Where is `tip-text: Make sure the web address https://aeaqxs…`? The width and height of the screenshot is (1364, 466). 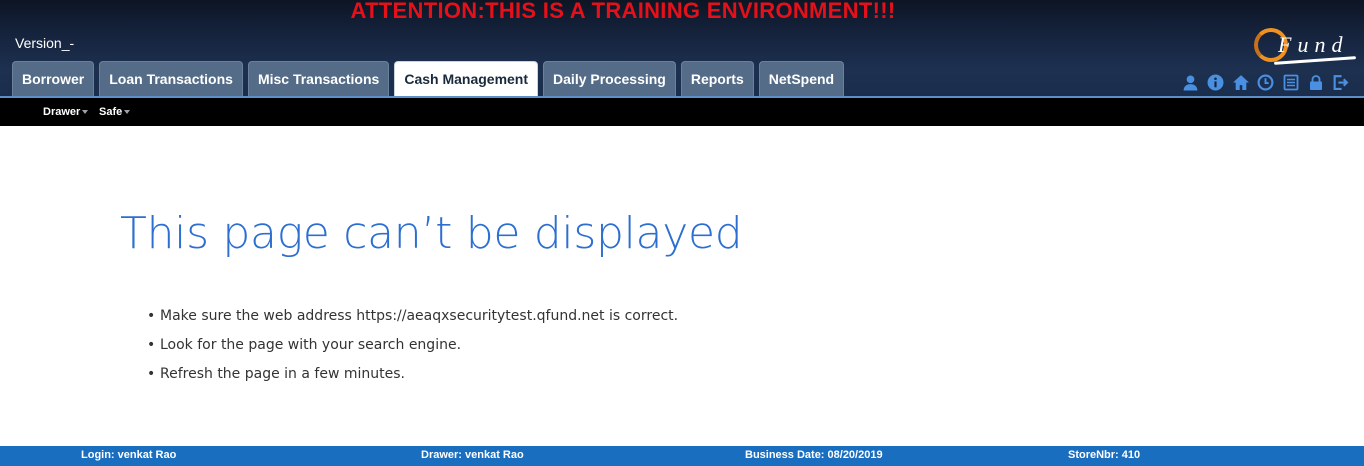 tip-text: Make sure the web address https://aeaqxs… is located at coordinates (419, 316).